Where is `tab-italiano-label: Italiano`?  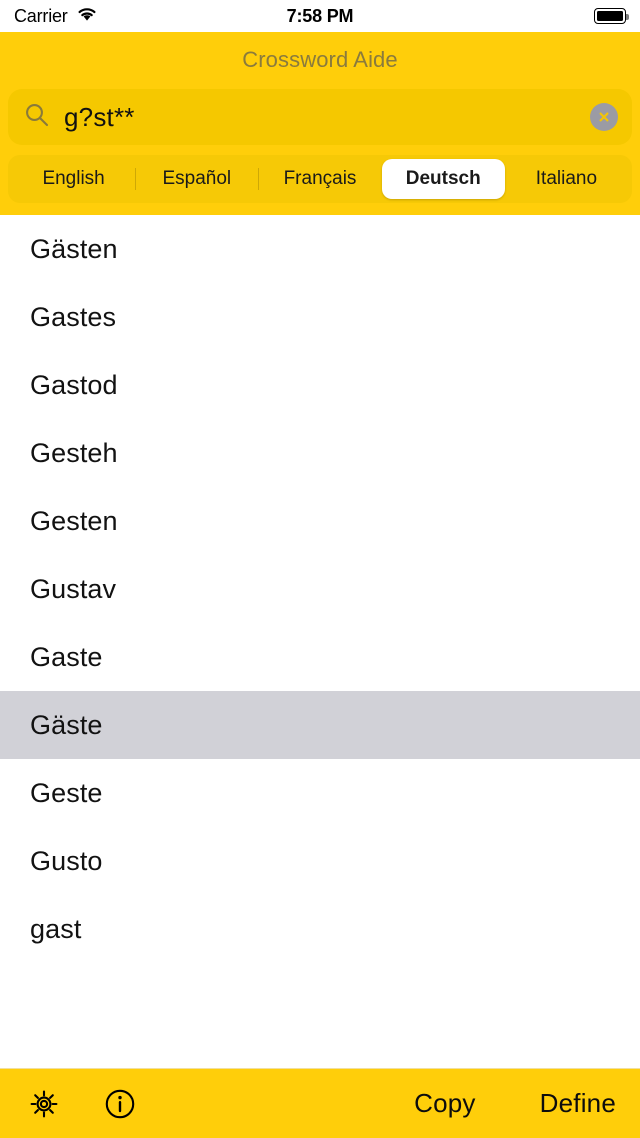 tab-italiano-label: Italiano is located at coordinates (566, 178).